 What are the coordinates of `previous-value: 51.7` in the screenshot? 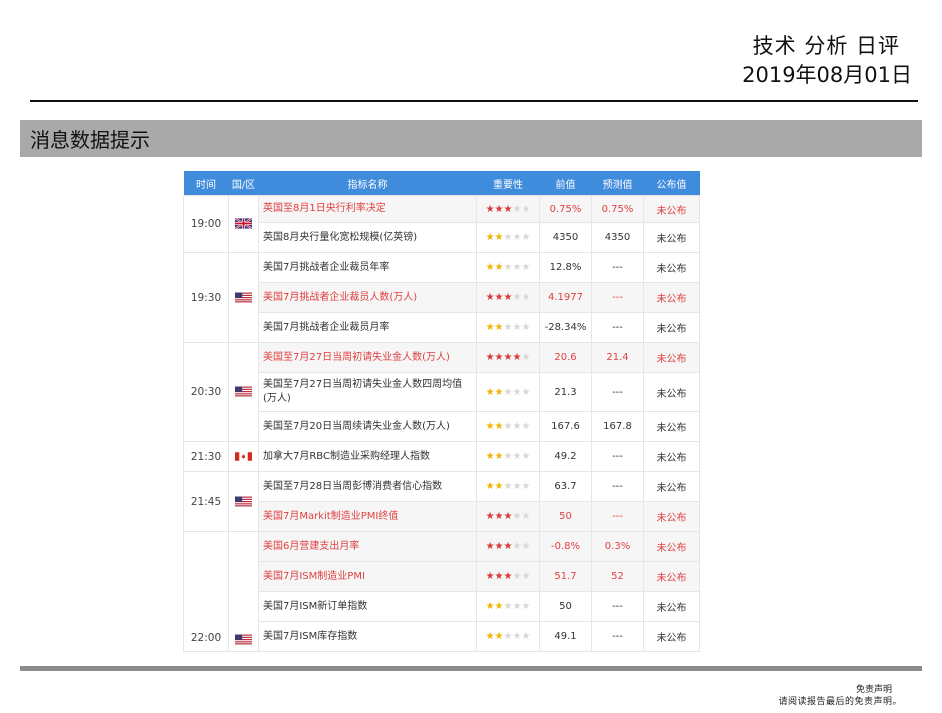 It's located at (565, 576).